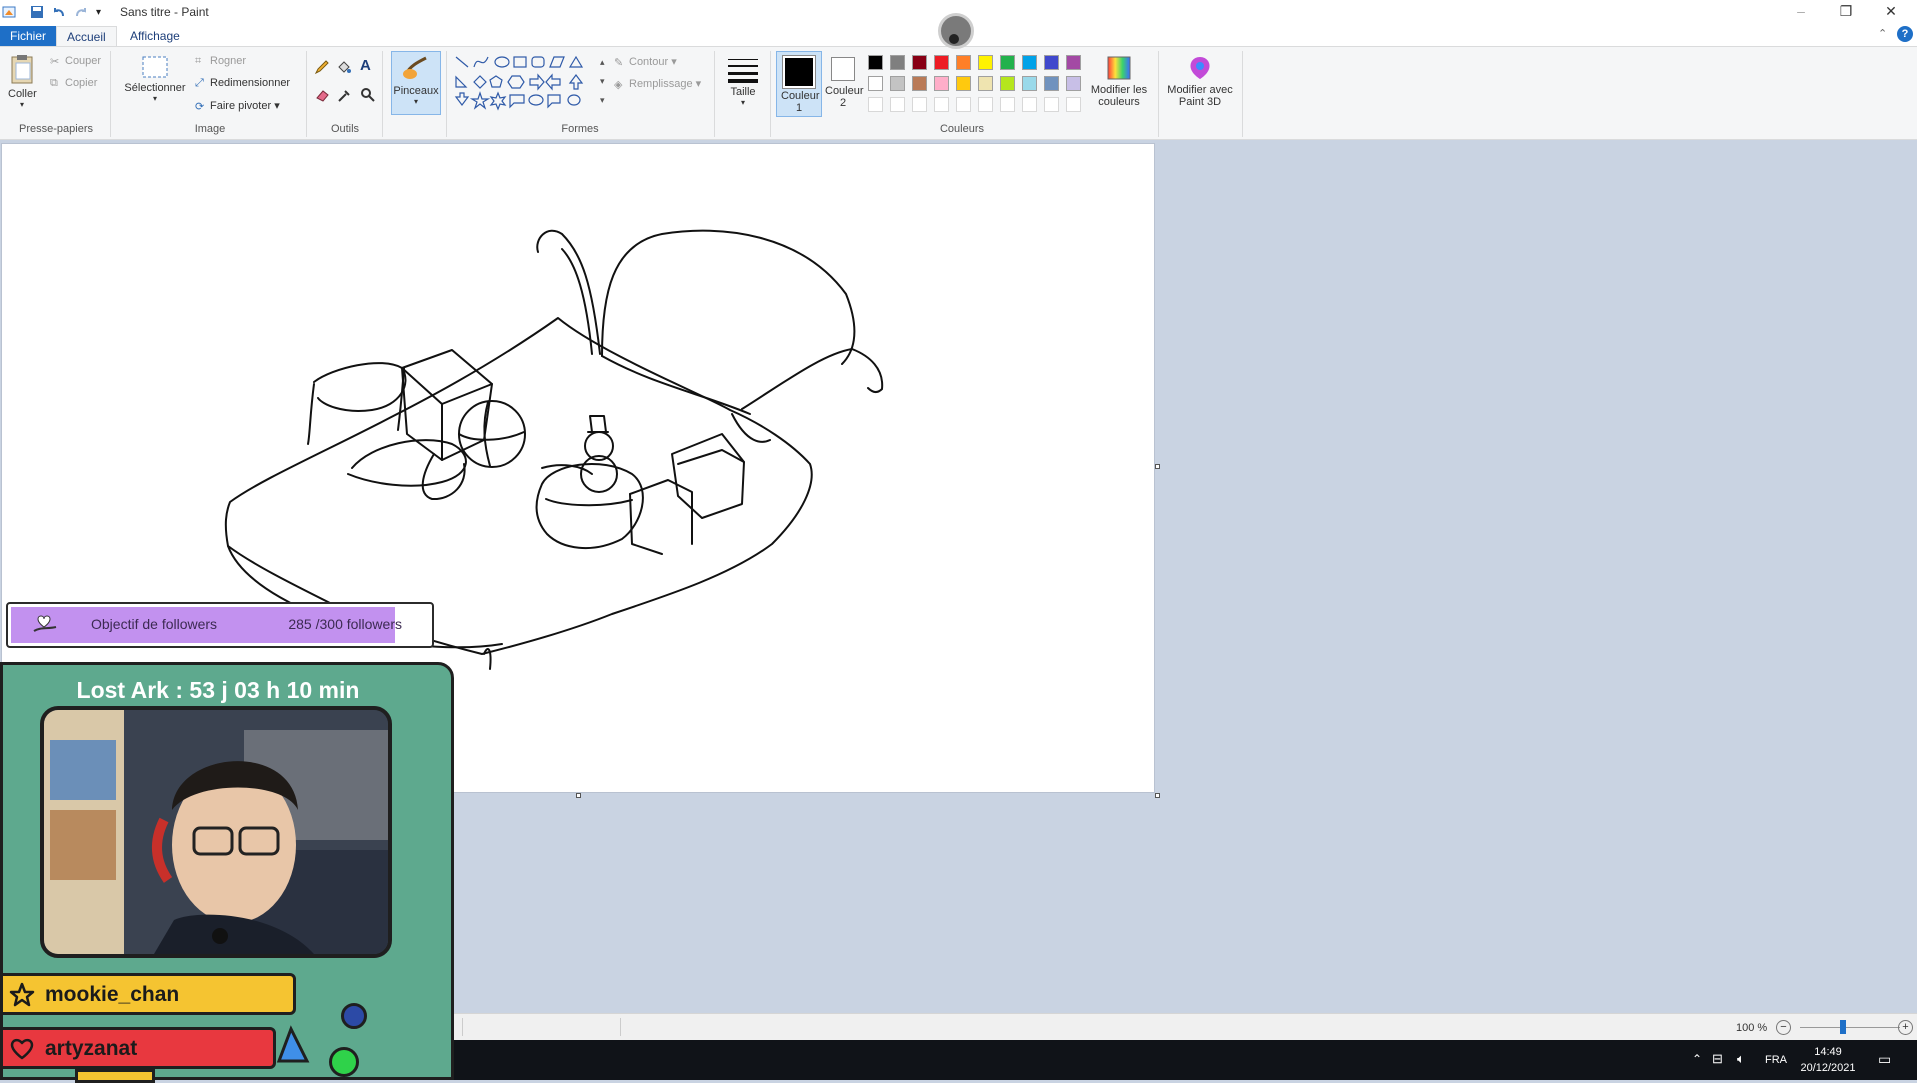 This screenshot has width=1917, height=1083. I want to click on zoom-in-icon: +, so click(1905, 1027).